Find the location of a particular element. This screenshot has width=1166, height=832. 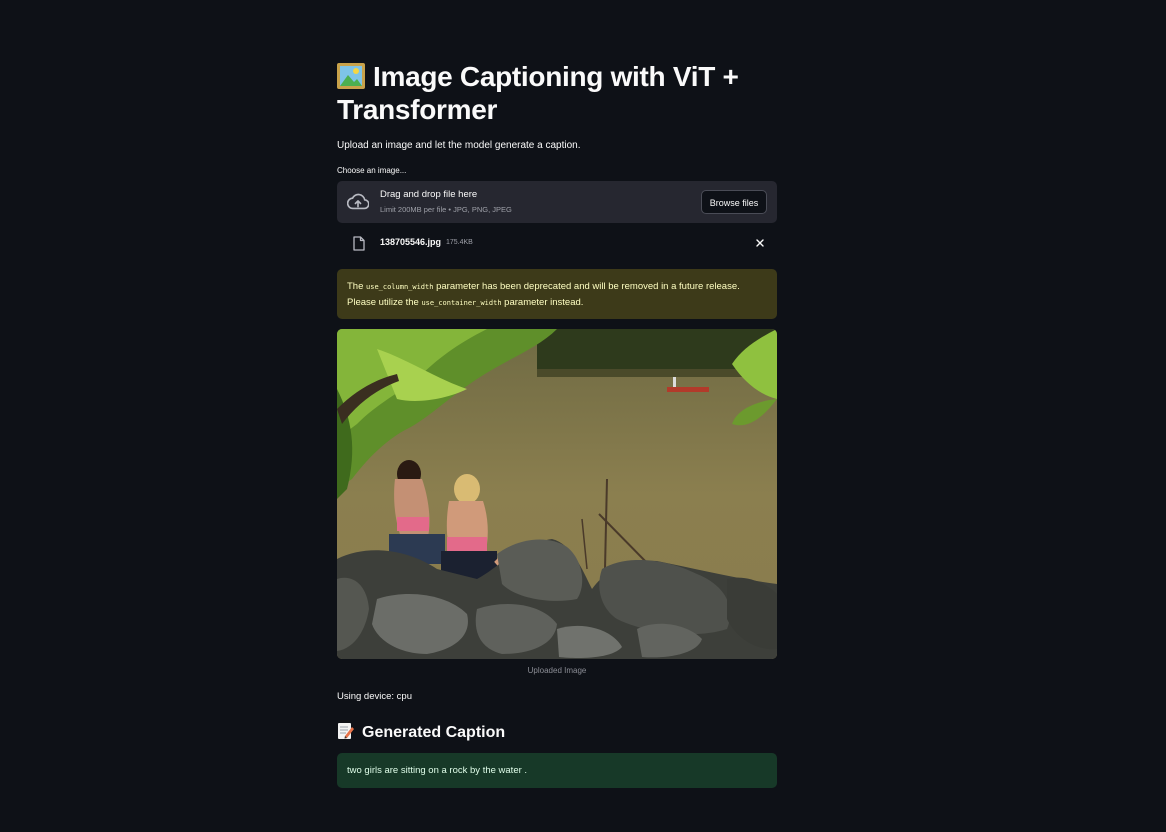

warning-text-post: parameter instead. is located at coordinates (542, 302).